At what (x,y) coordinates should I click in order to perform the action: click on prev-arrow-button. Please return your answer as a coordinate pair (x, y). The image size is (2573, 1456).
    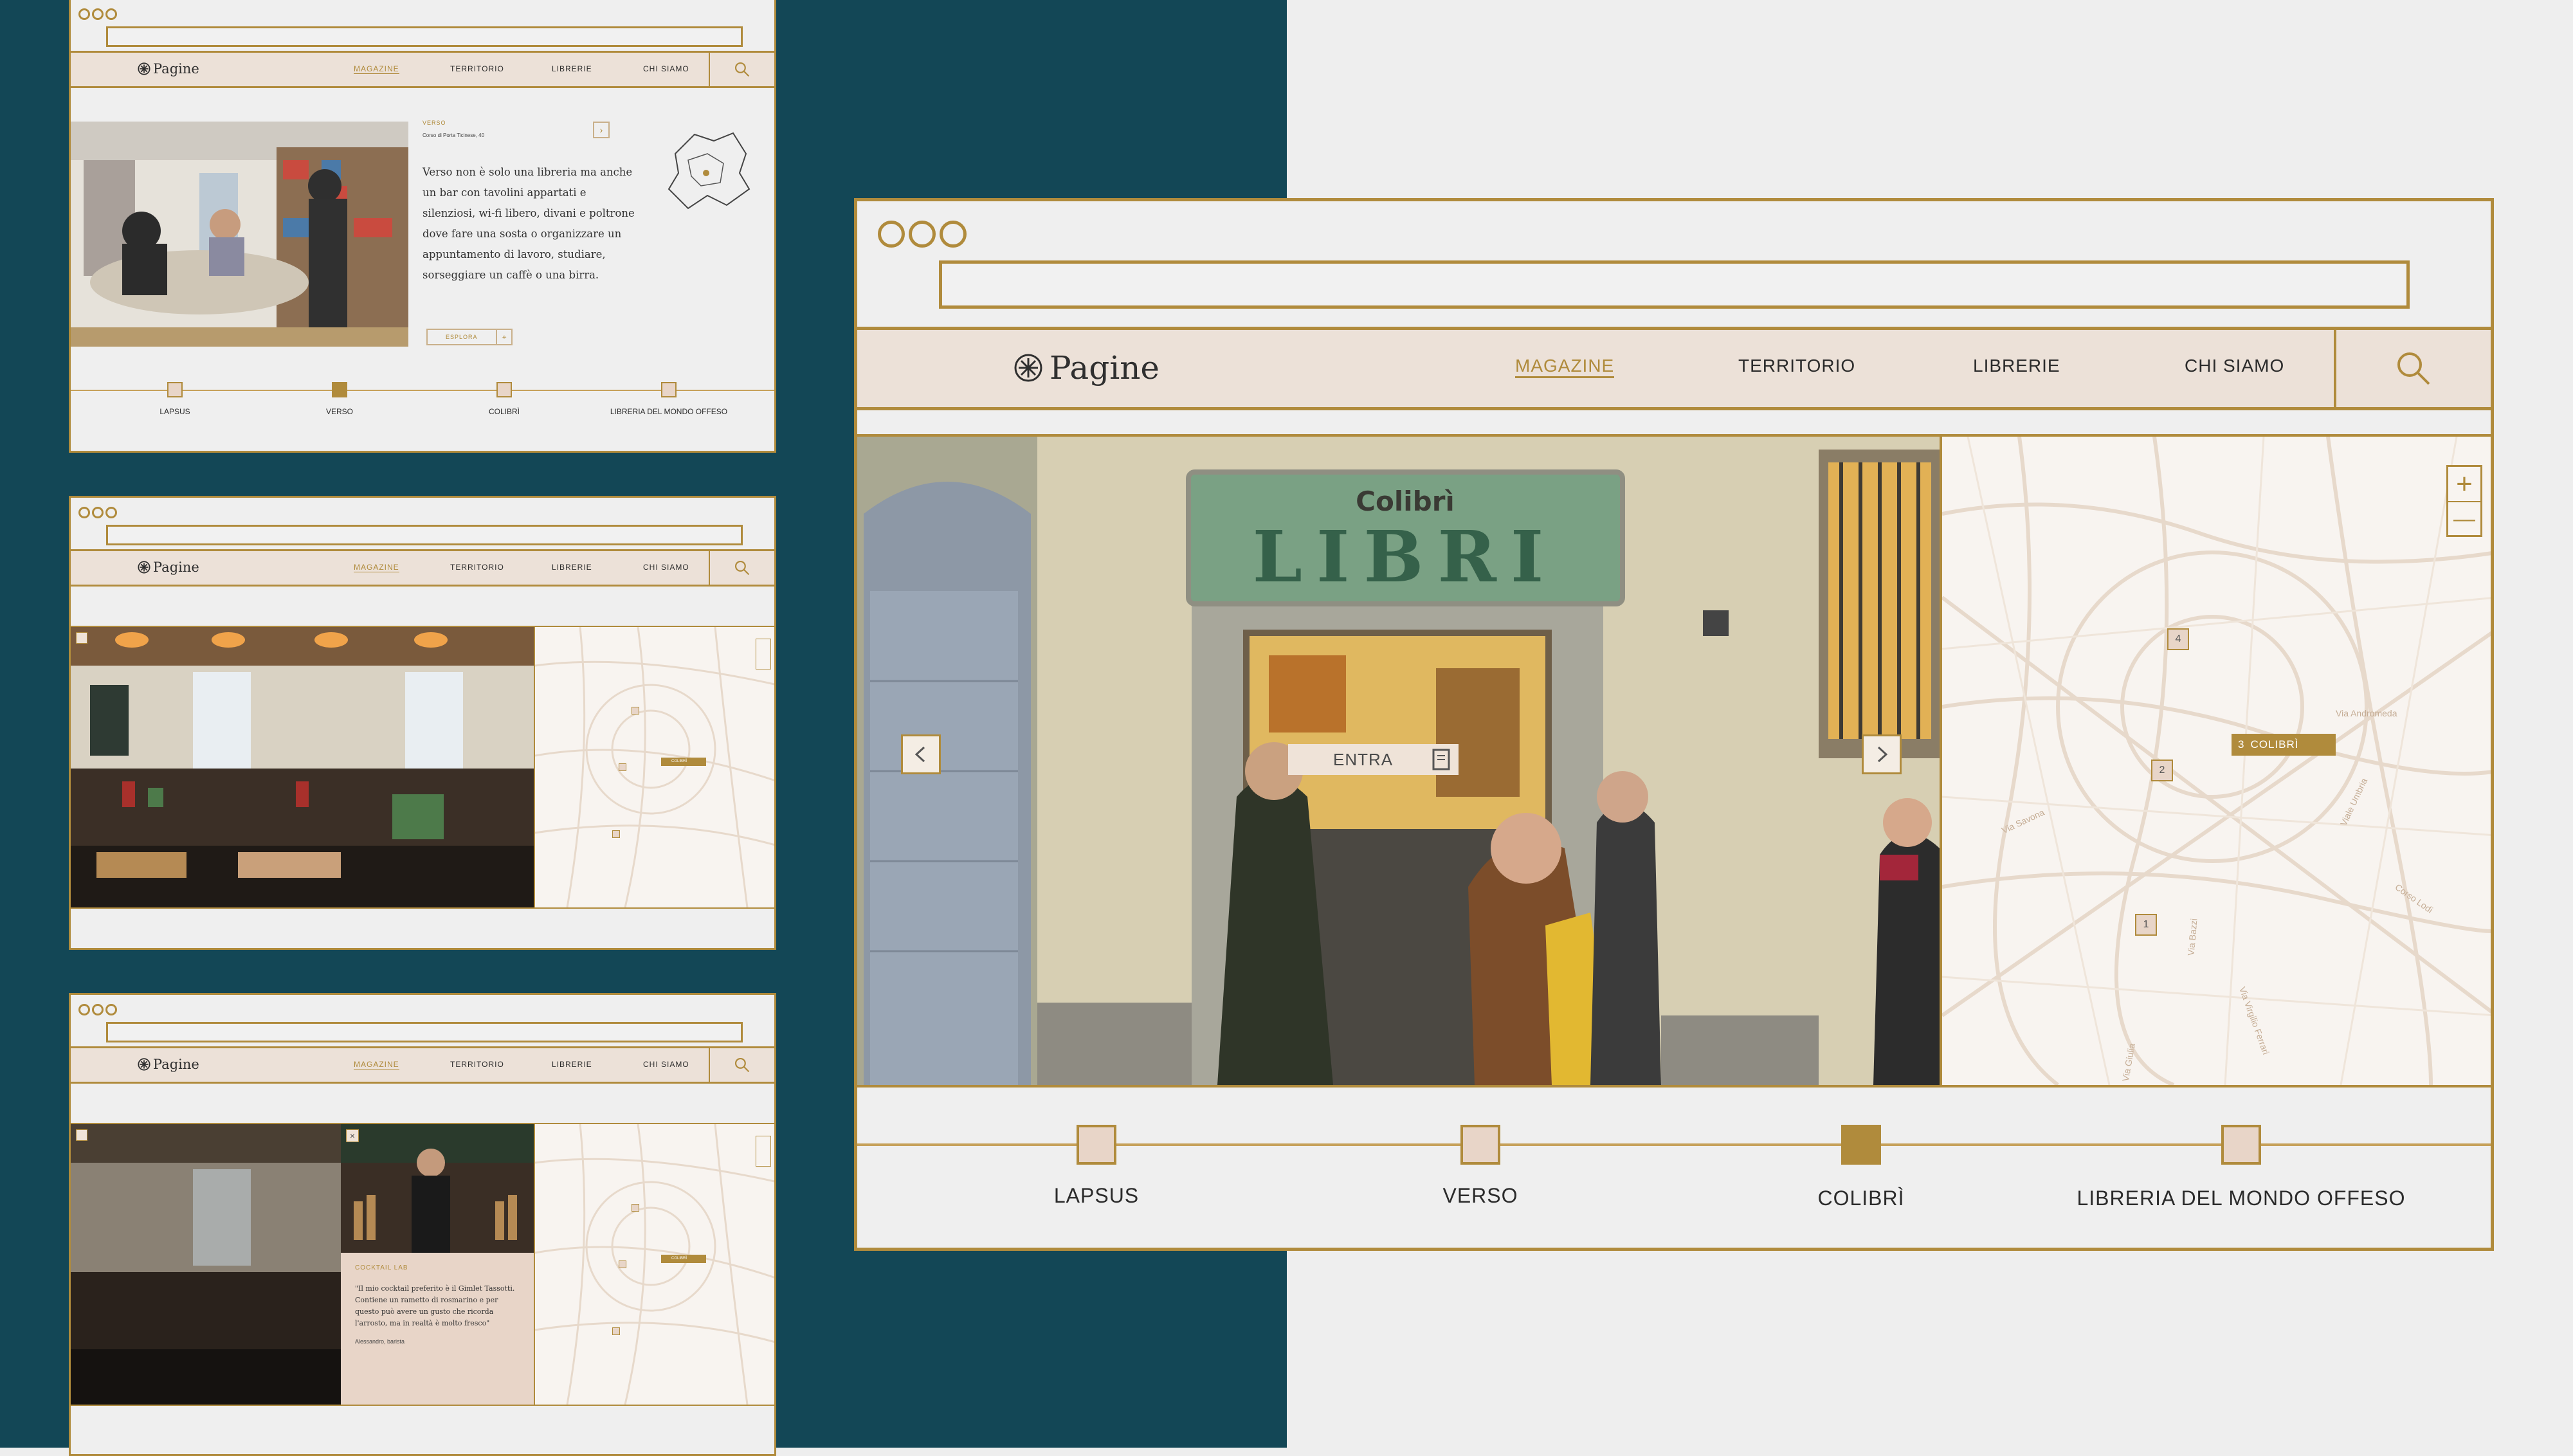
    Looking at the image, I should click on (921, 754).